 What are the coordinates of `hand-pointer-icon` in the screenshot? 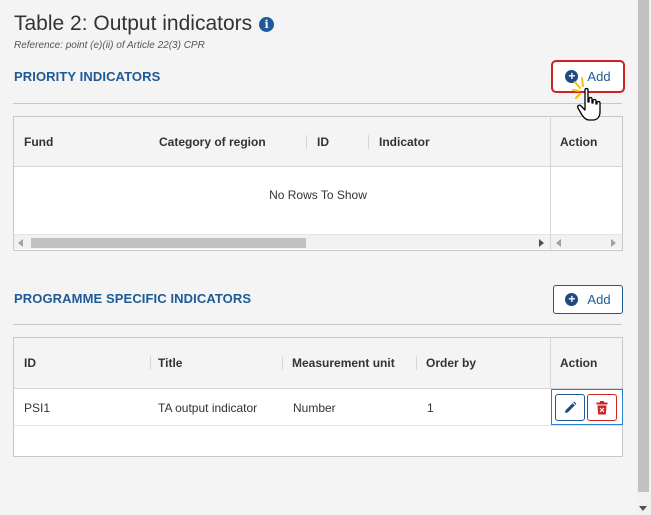 It's located at (586, 99).